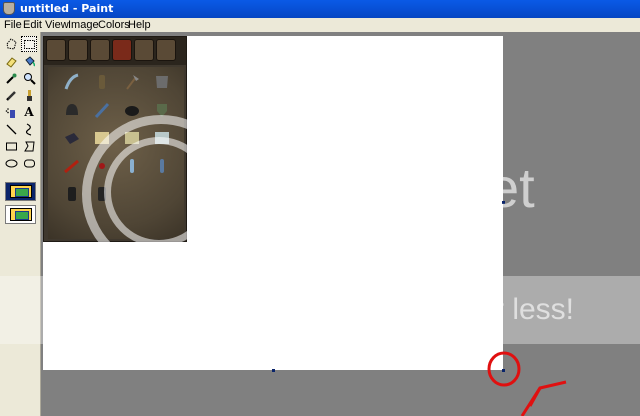 The height and width of the screenshot is (416, 640). Describe the element at coordinates (11, 112) in the screenshot. I see `airbrush-icon` at that location.